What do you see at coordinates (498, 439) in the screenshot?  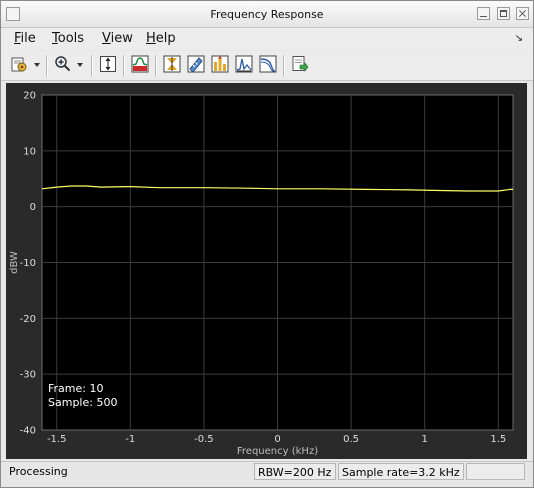 I see `x-tick-label: 1.5` at bounding box center [498, 439].